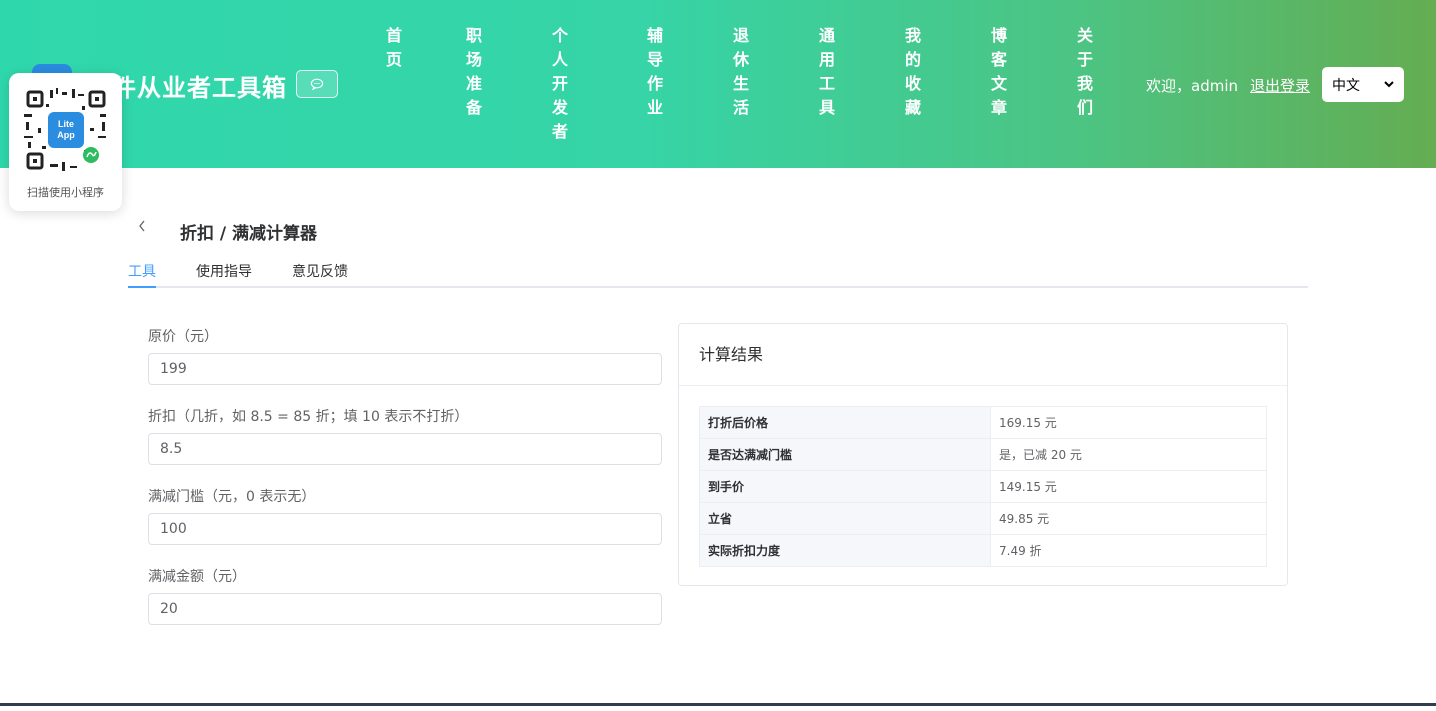  What do you see at coordinates (1280, 85) in the screenshot?
I see `logout-link: 退出登录` at bounding box center [1280, 85].